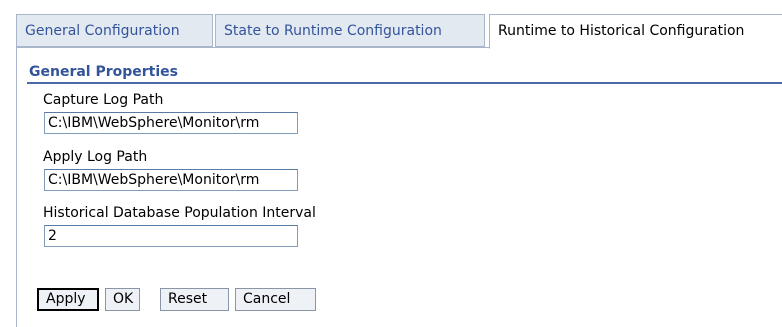  Describe the element at coordinates (122, 299) in the screenshot. I see `ok-button: OK` at that location.